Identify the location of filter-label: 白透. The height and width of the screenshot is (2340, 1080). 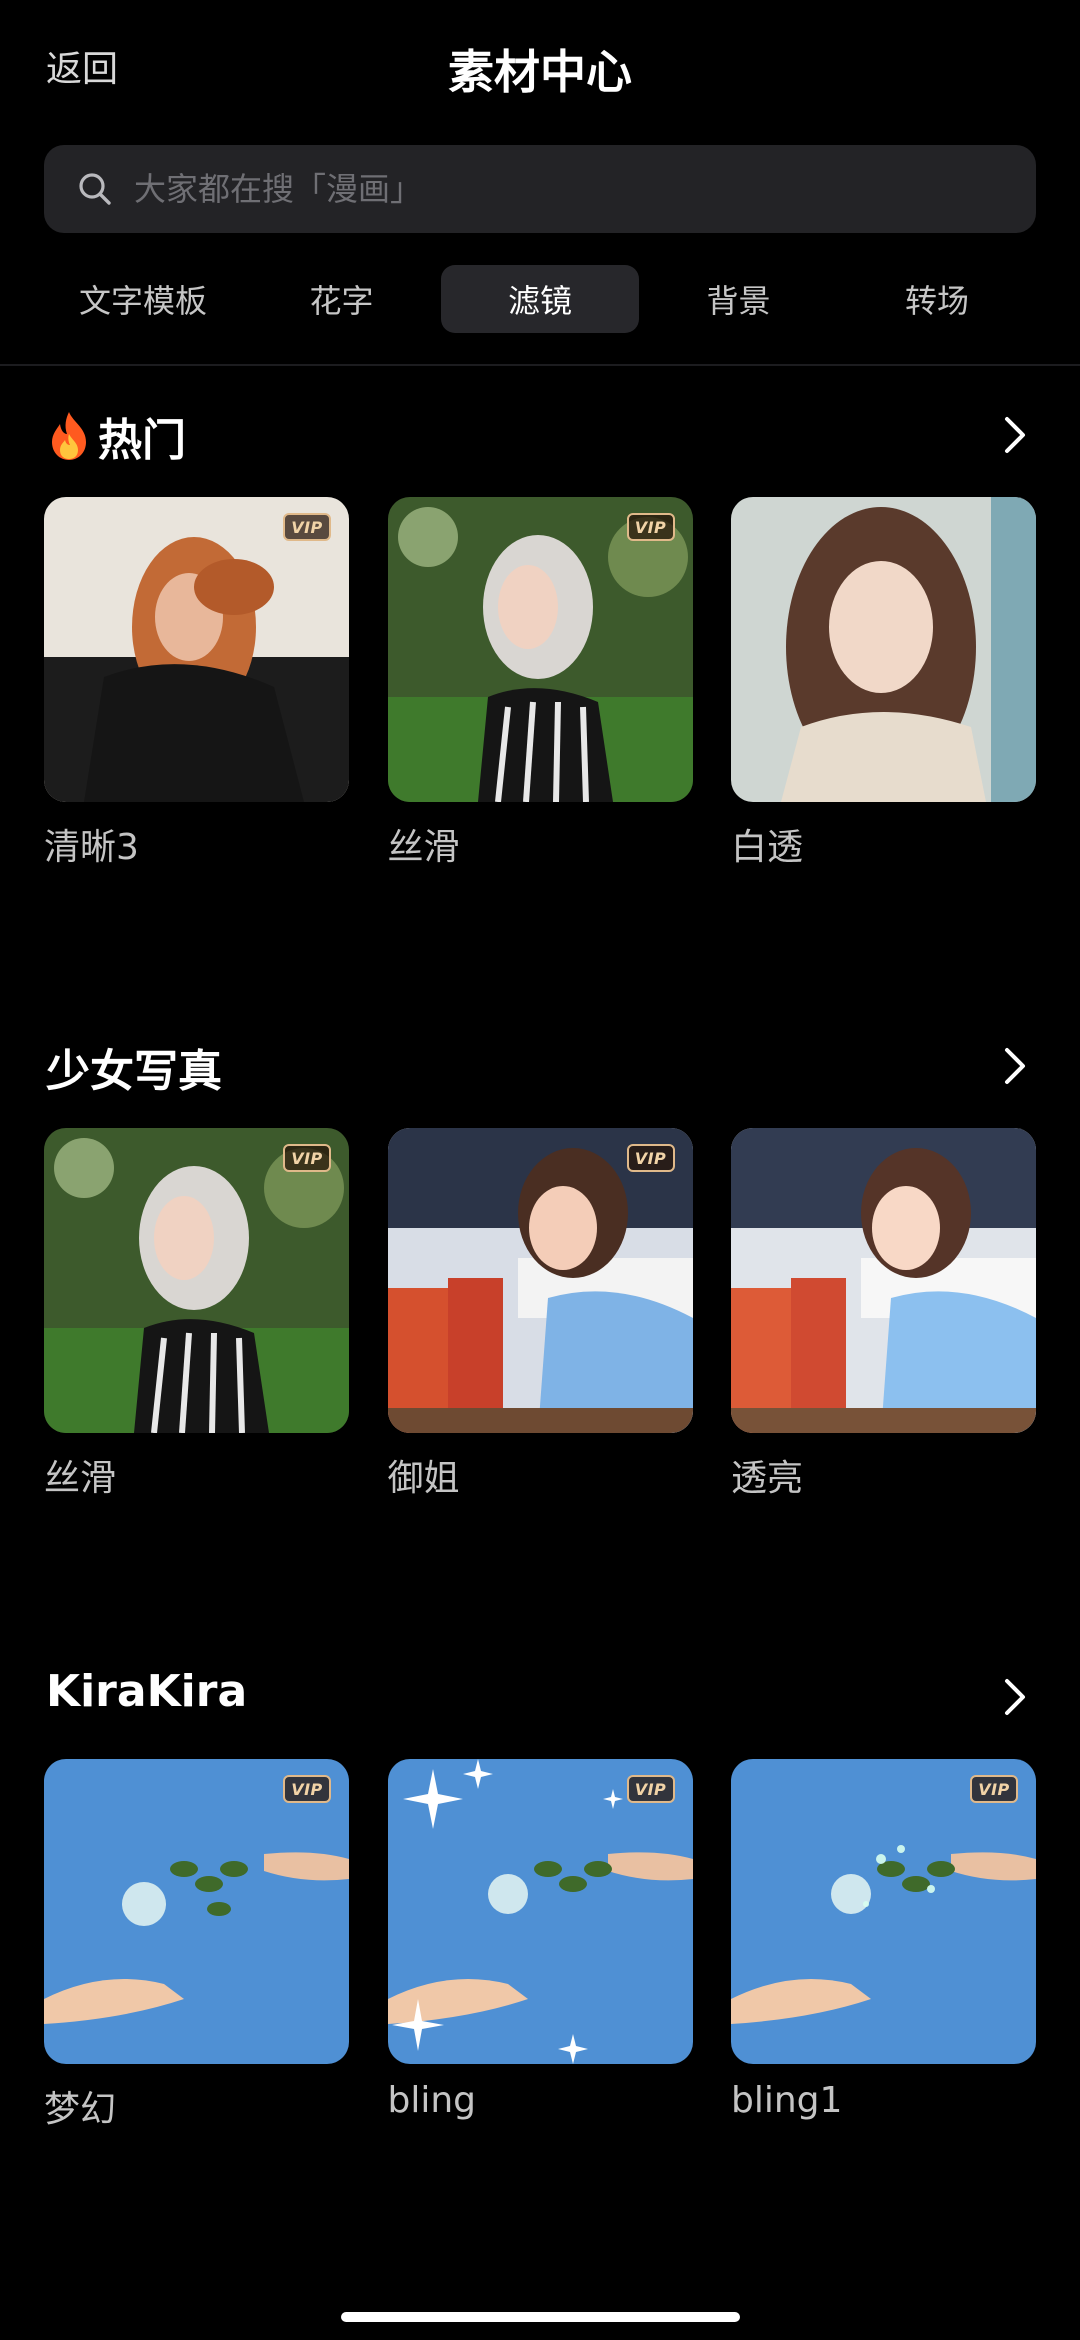
(767, 847).